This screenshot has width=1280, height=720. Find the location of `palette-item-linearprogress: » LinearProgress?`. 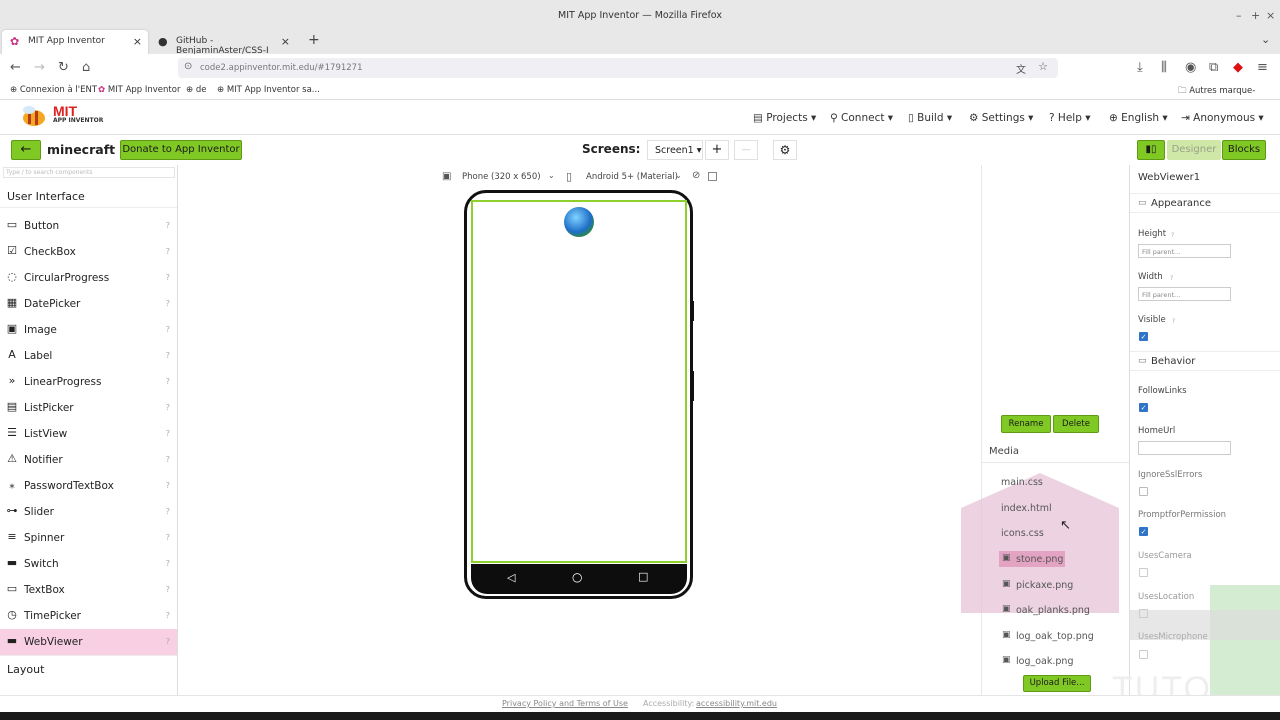

palette-item-linearprogress: » LinearProgress? is located at coordinates (88, 382).